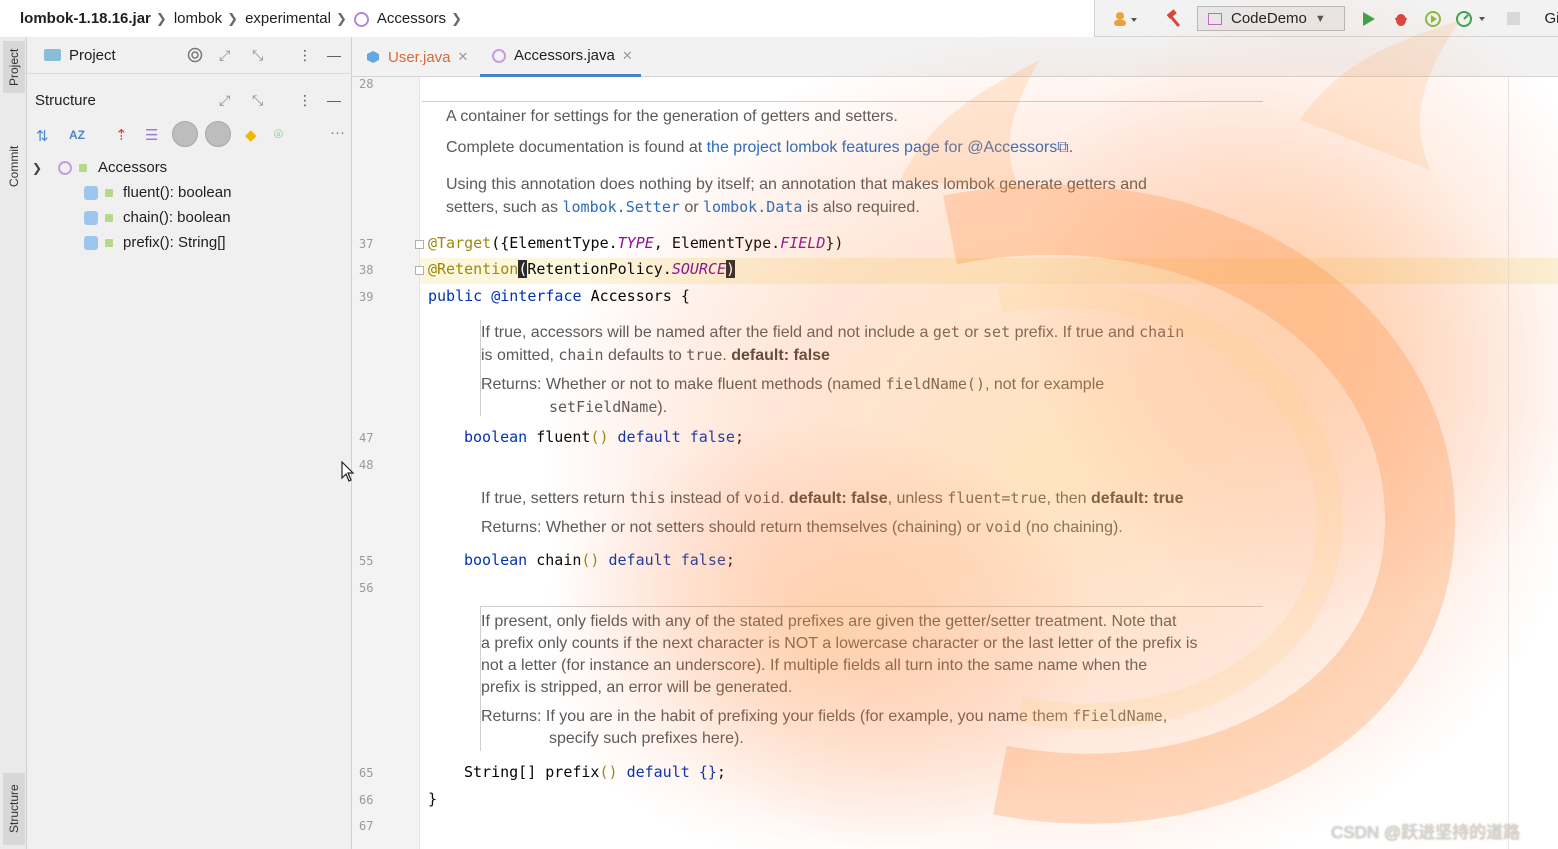  I want to click on code-token: {}, so click(707, 772).